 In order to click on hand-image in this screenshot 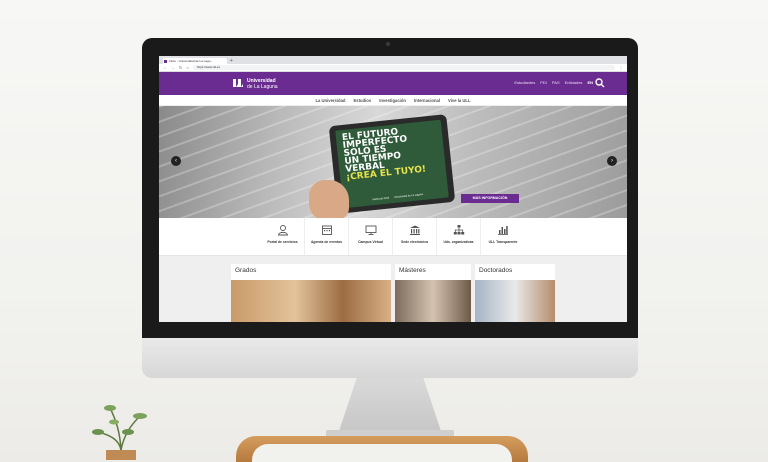, I will do `click(329, 199)`.